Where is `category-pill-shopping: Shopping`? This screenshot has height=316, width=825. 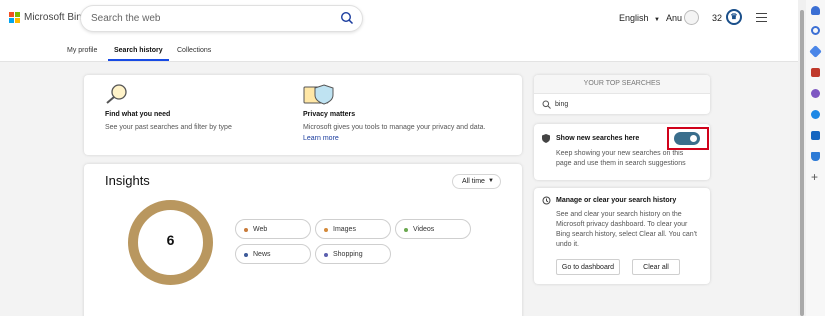
category-pill-shopping: Shopping is located at coordinates (353, 254).